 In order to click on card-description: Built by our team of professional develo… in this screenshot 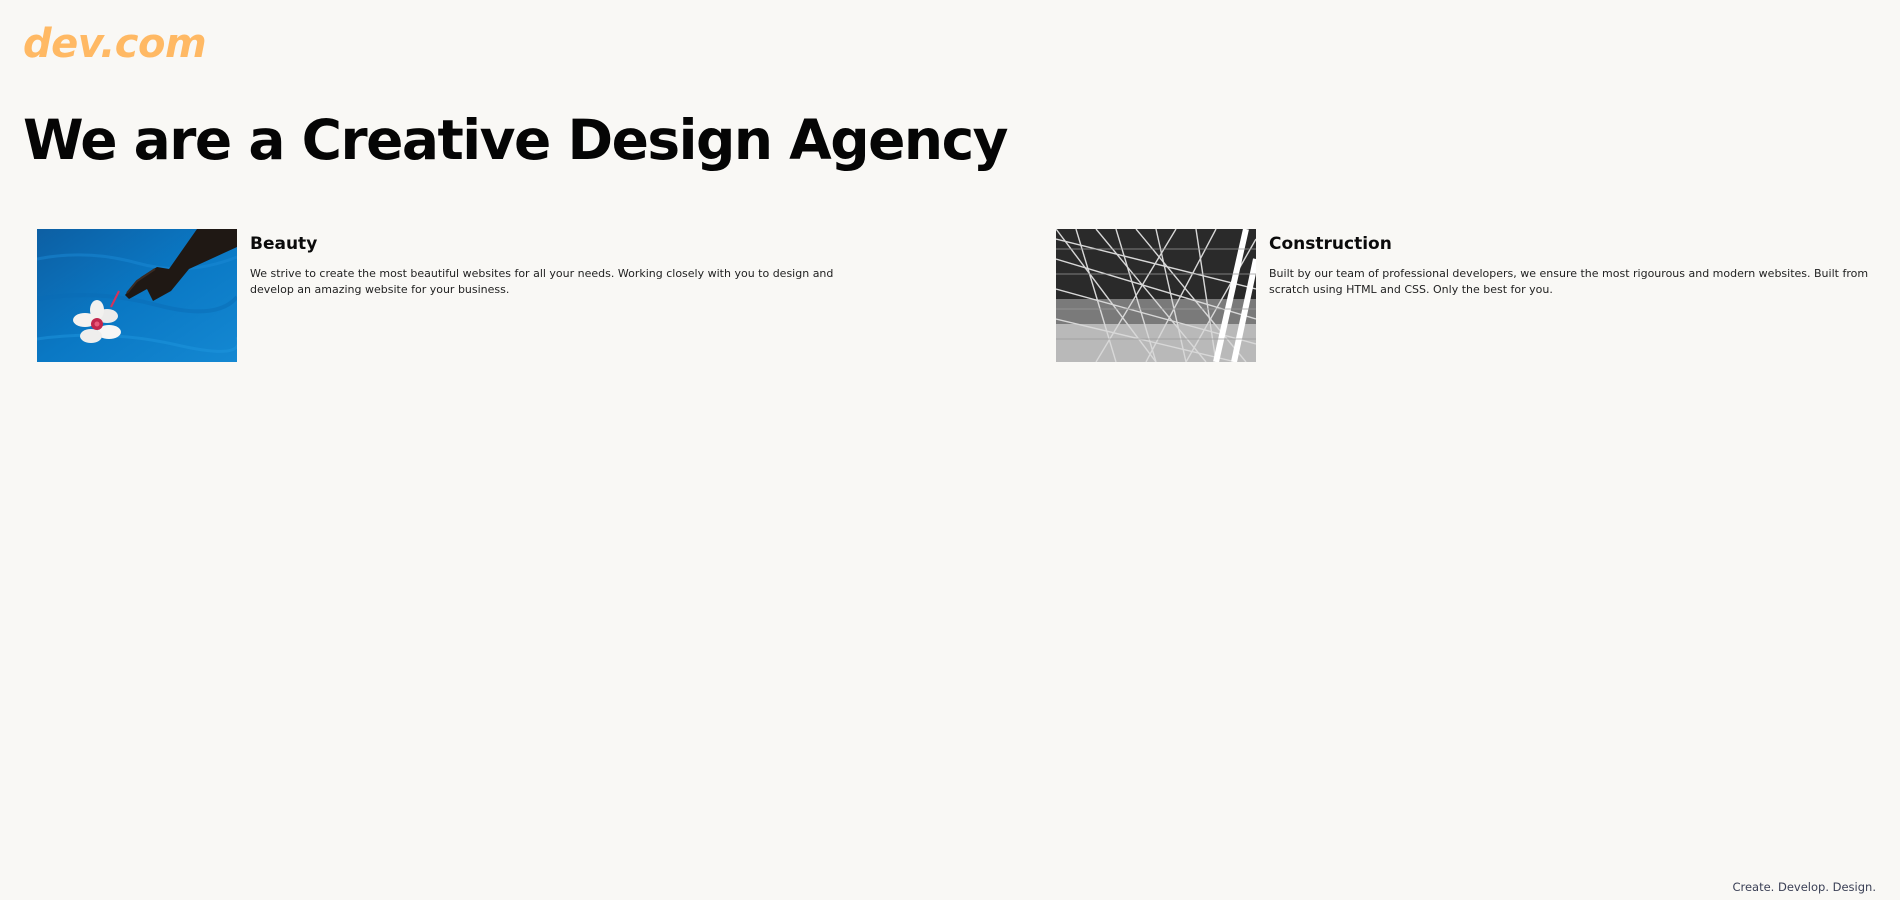, I will do `click(1569, 281)`.